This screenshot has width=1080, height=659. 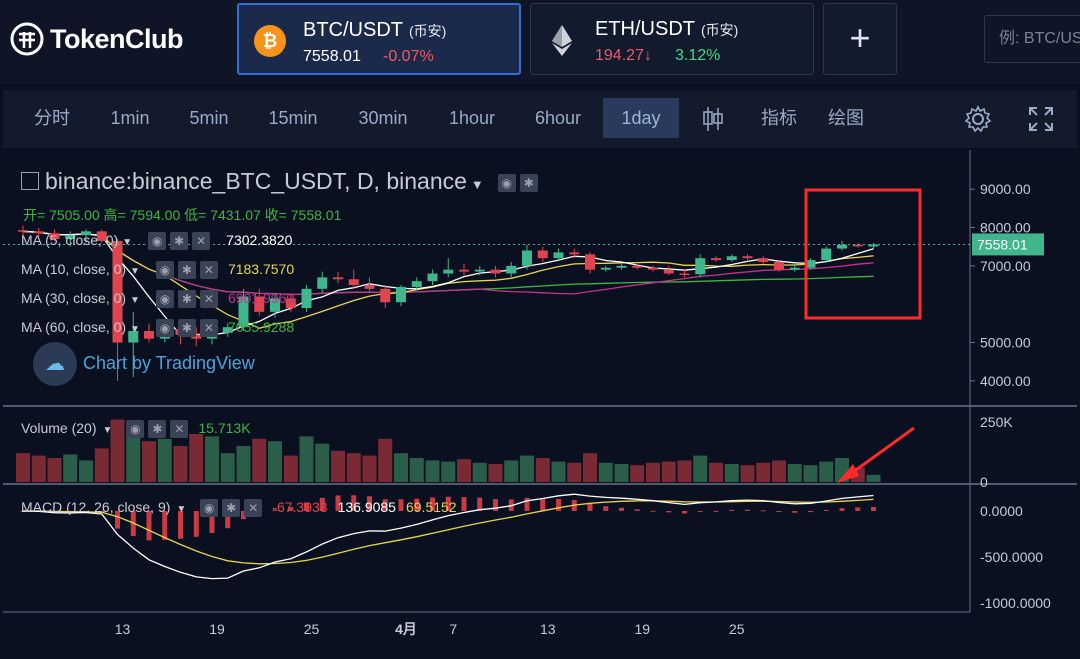 I want to click on ma30-legend: MA (30, close, 0) ▼ ◉ ✱ ✕ 6901.9960, so click(x=157, y=299).